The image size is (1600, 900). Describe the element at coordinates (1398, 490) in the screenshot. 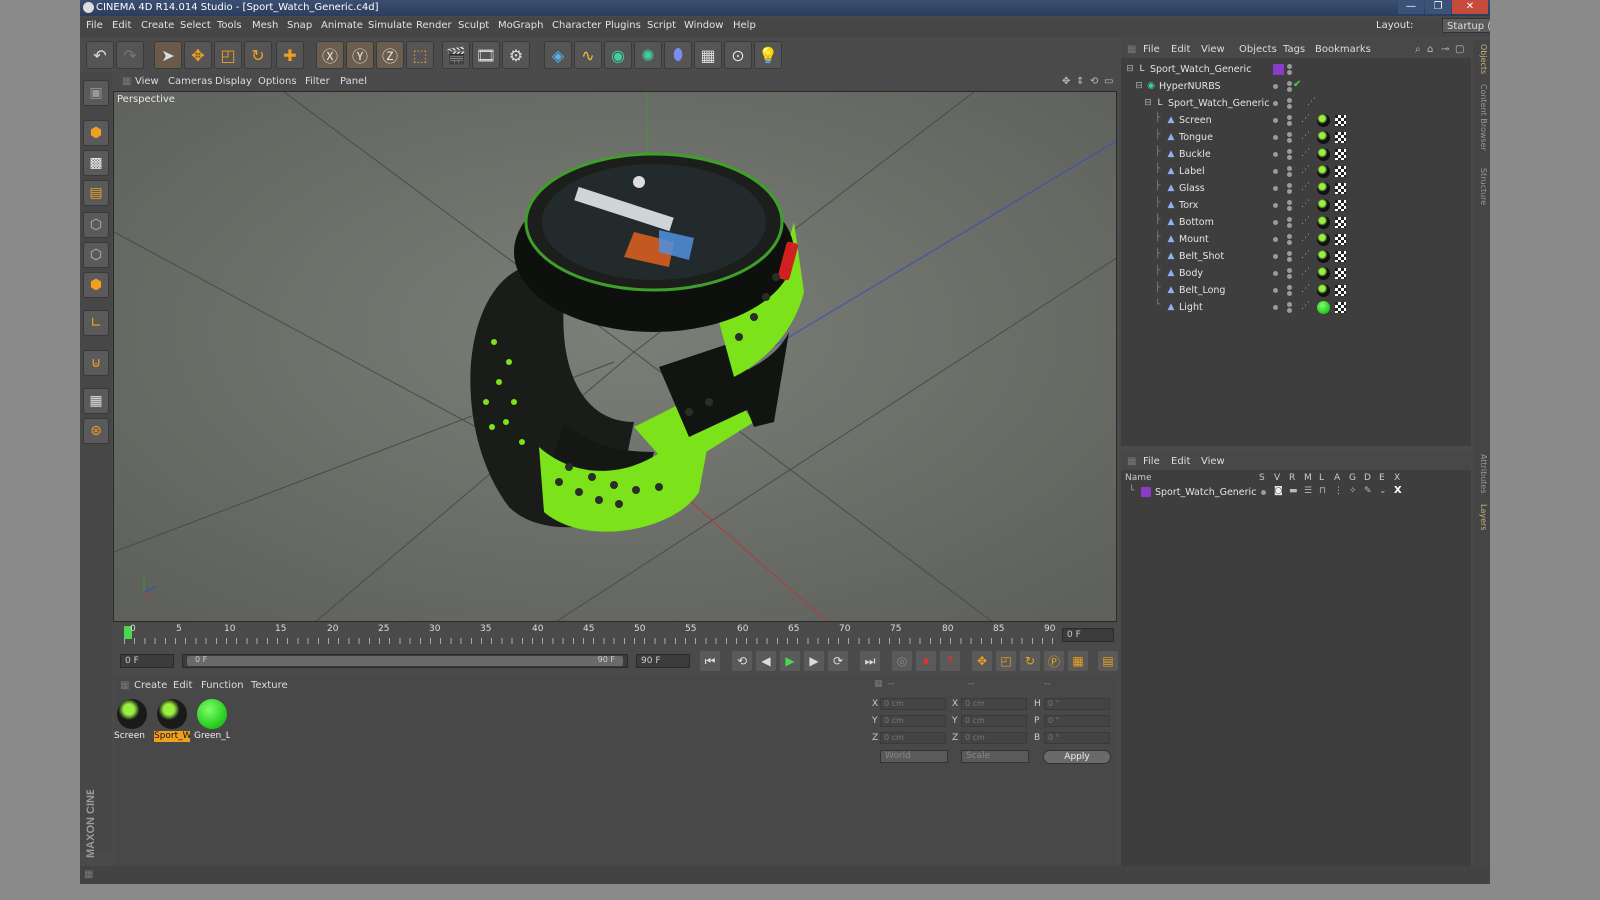

I see `xref-icon: X` at that location.